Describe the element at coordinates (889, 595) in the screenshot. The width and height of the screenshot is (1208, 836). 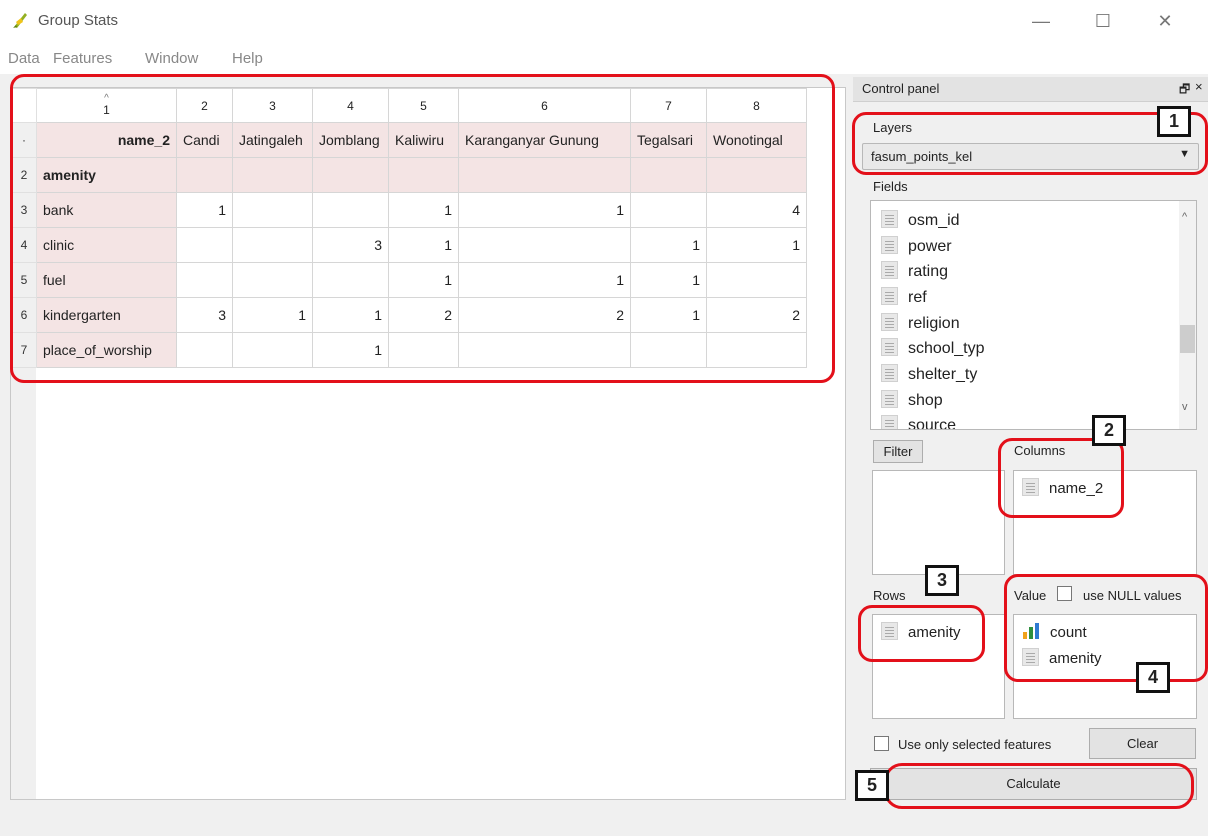
I see `rows-label: Rows` at that location.